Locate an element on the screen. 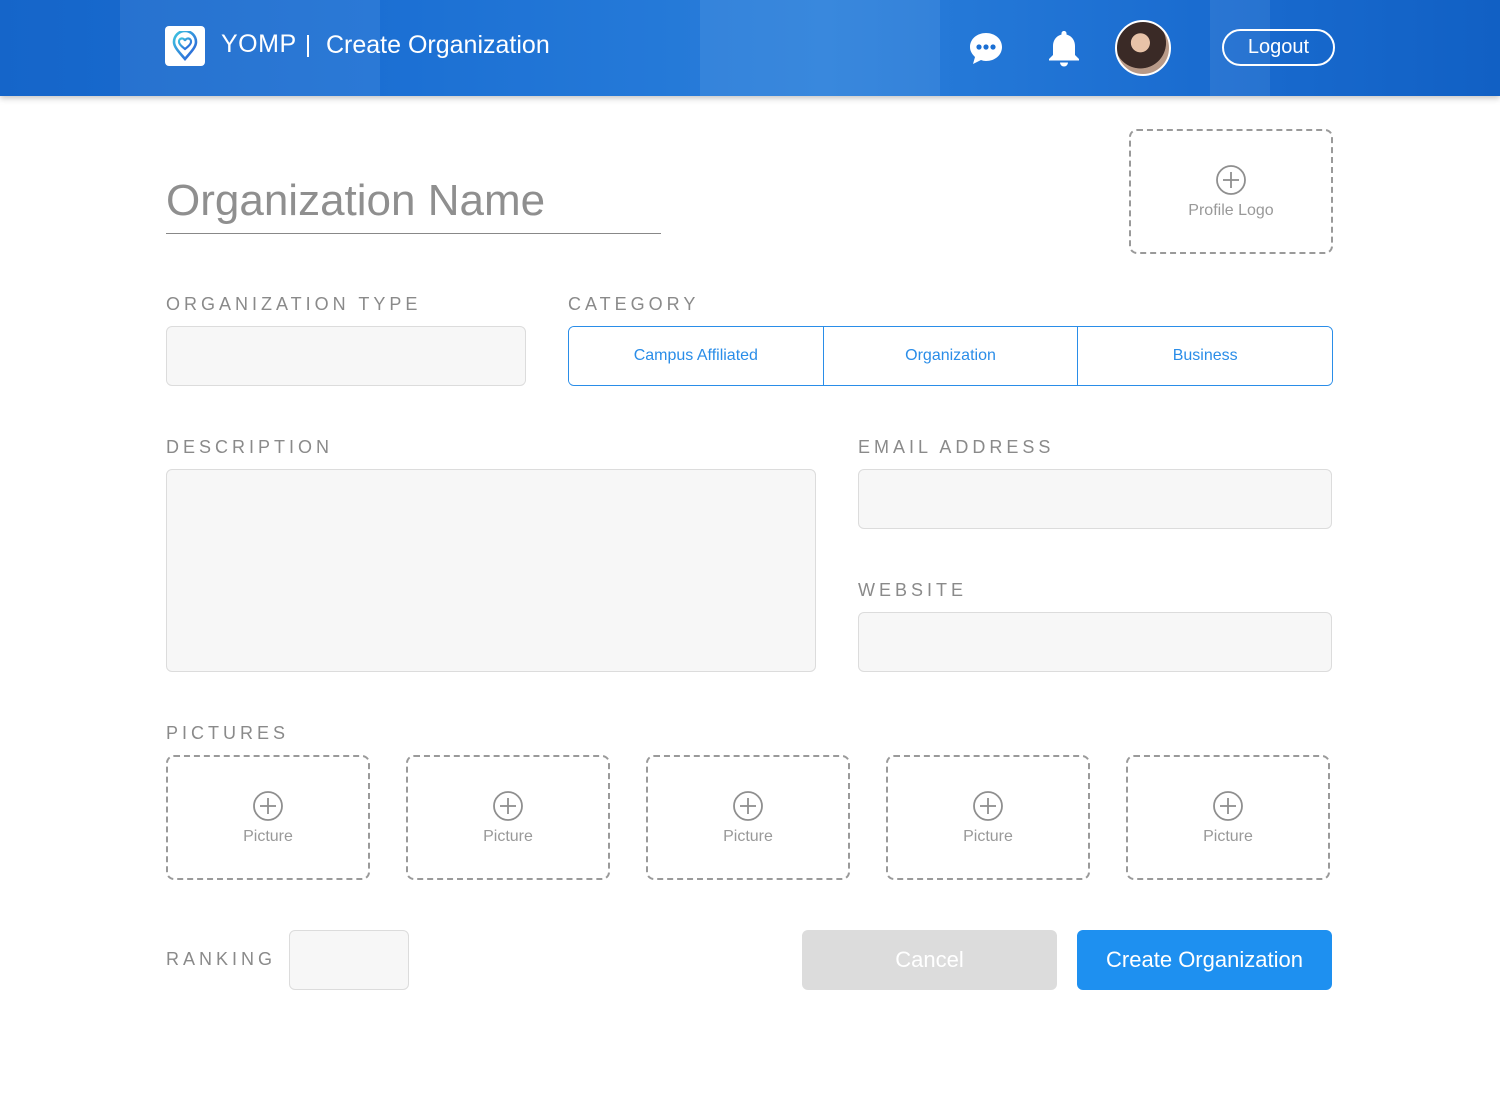 The image size is (1500, 1101). app-logo is located at coordinates (185, 46).